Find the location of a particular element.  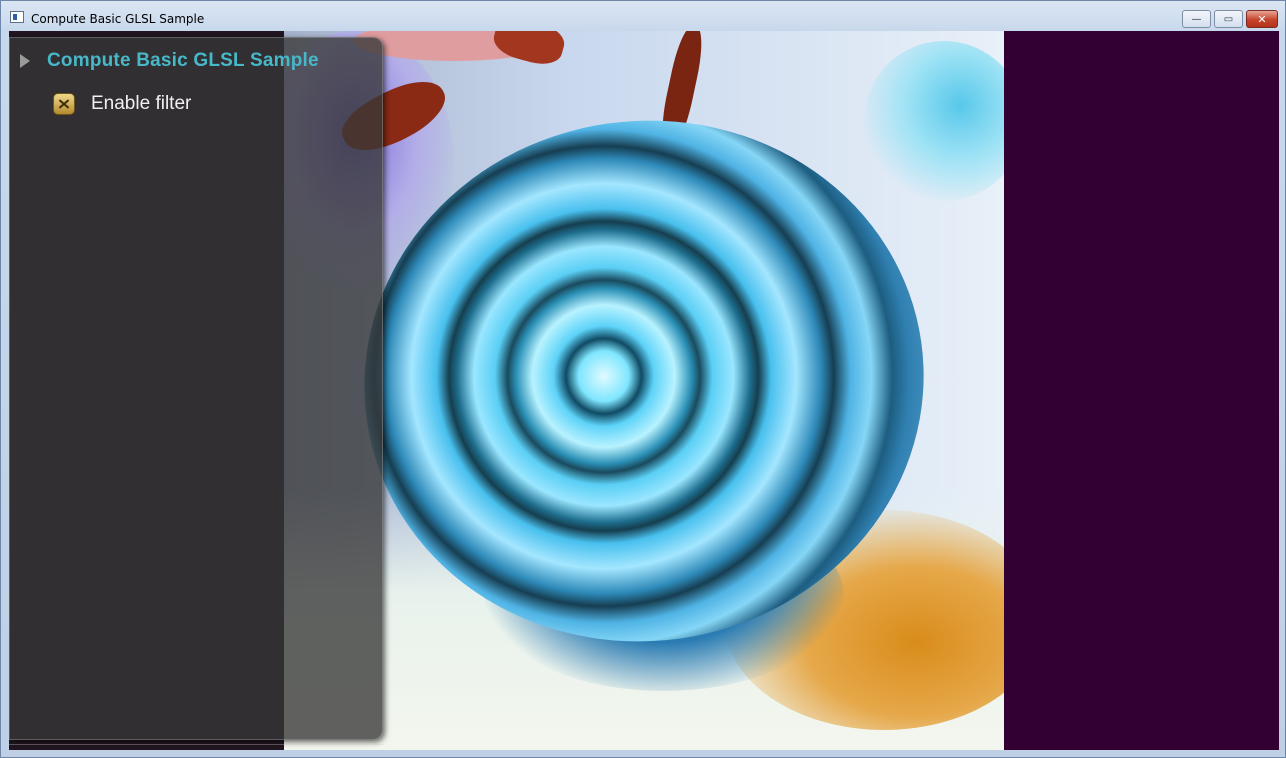

enable-filter-toggle: Enable filter is located at coordinates (122, 104).